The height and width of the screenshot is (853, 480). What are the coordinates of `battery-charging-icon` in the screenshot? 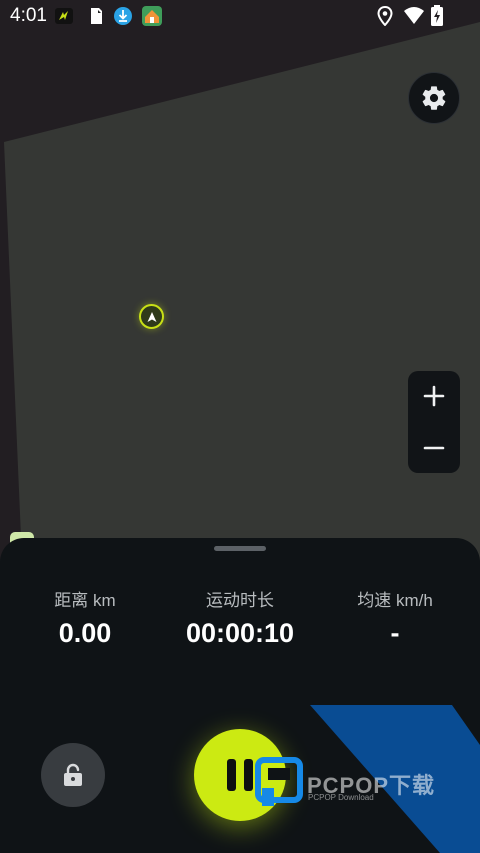 It's located at (437, 15).